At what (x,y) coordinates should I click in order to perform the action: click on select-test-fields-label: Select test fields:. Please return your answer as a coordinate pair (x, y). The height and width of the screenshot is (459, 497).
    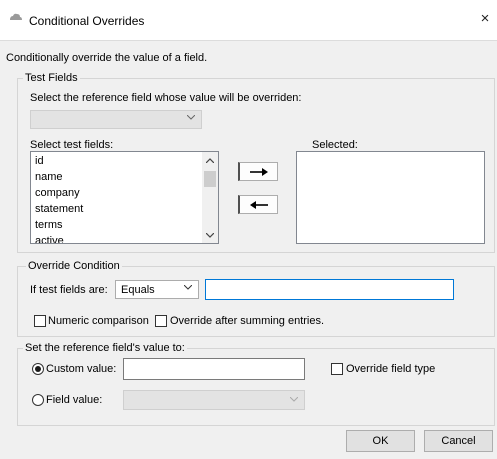
    Looking at the image, I should click on (72, 145).